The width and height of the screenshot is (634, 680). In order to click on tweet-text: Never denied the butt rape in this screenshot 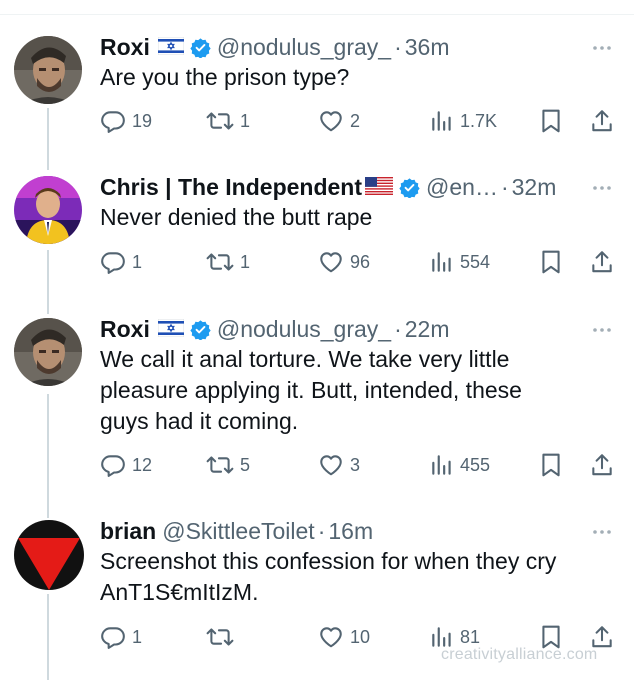, I will do `click(236, 217)`.